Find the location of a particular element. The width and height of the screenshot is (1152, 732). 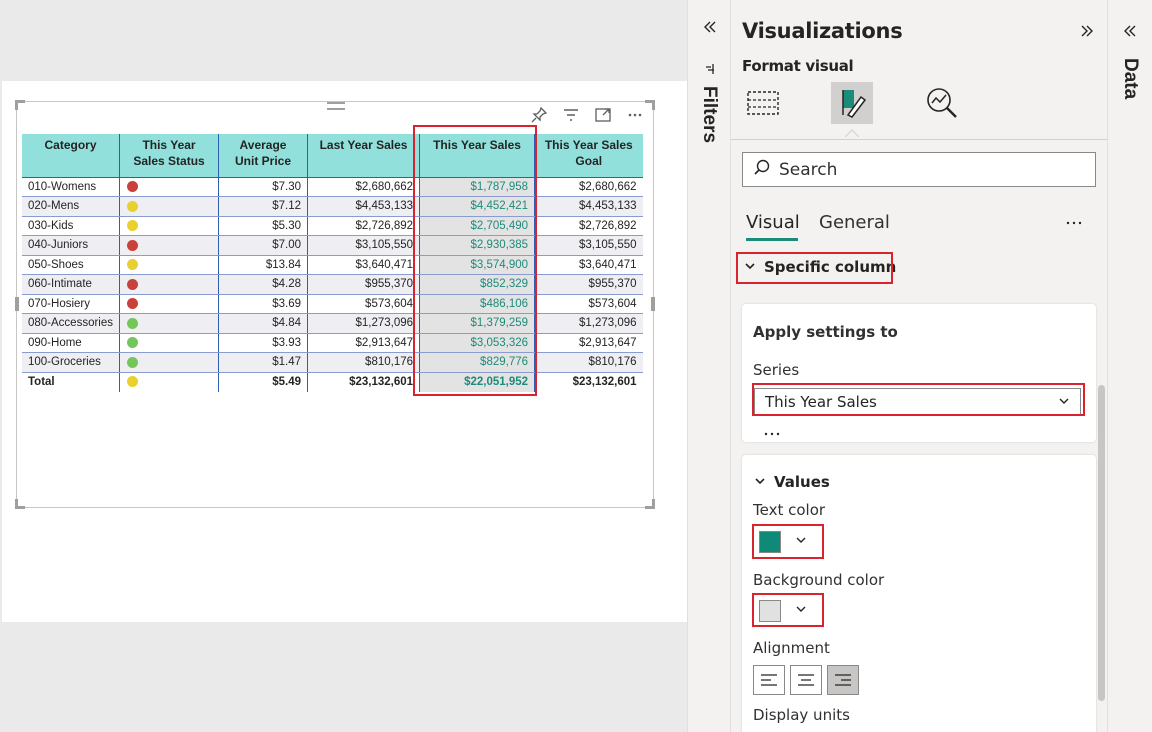

category-cell: 010-Womens is located at coordinates (71, 187).